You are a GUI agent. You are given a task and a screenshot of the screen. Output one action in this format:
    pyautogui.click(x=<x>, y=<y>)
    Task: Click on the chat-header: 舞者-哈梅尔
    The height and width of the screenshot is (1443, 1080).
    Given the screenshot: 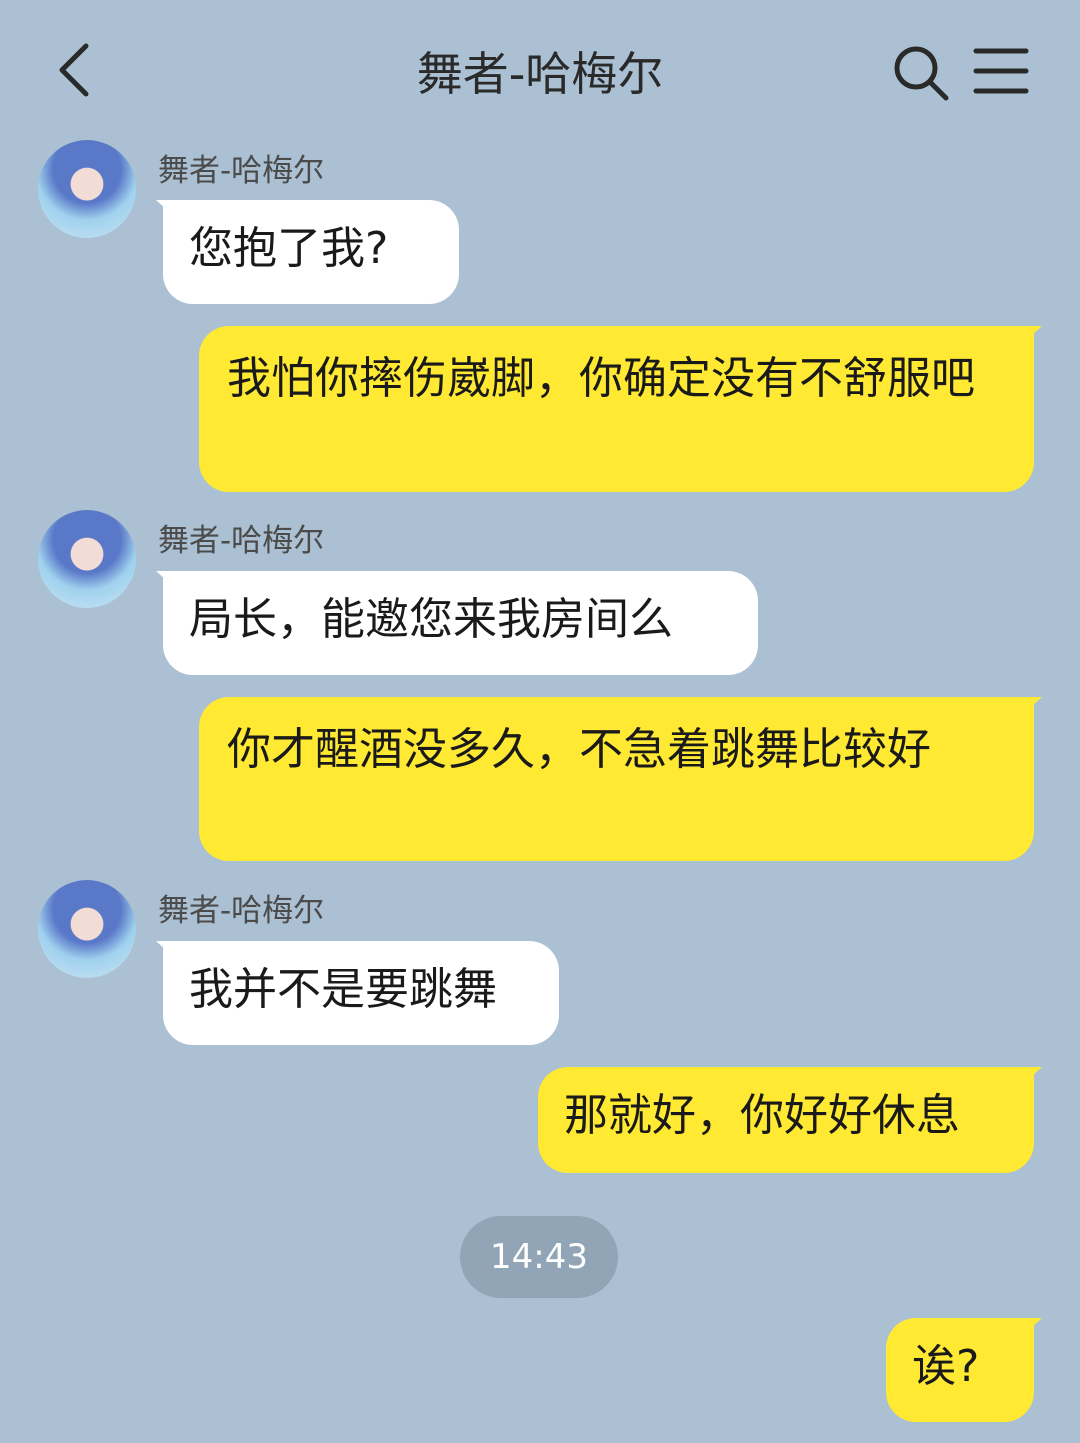 What is the action you would take?
    pyautogui.click(x=540, y=70)
    